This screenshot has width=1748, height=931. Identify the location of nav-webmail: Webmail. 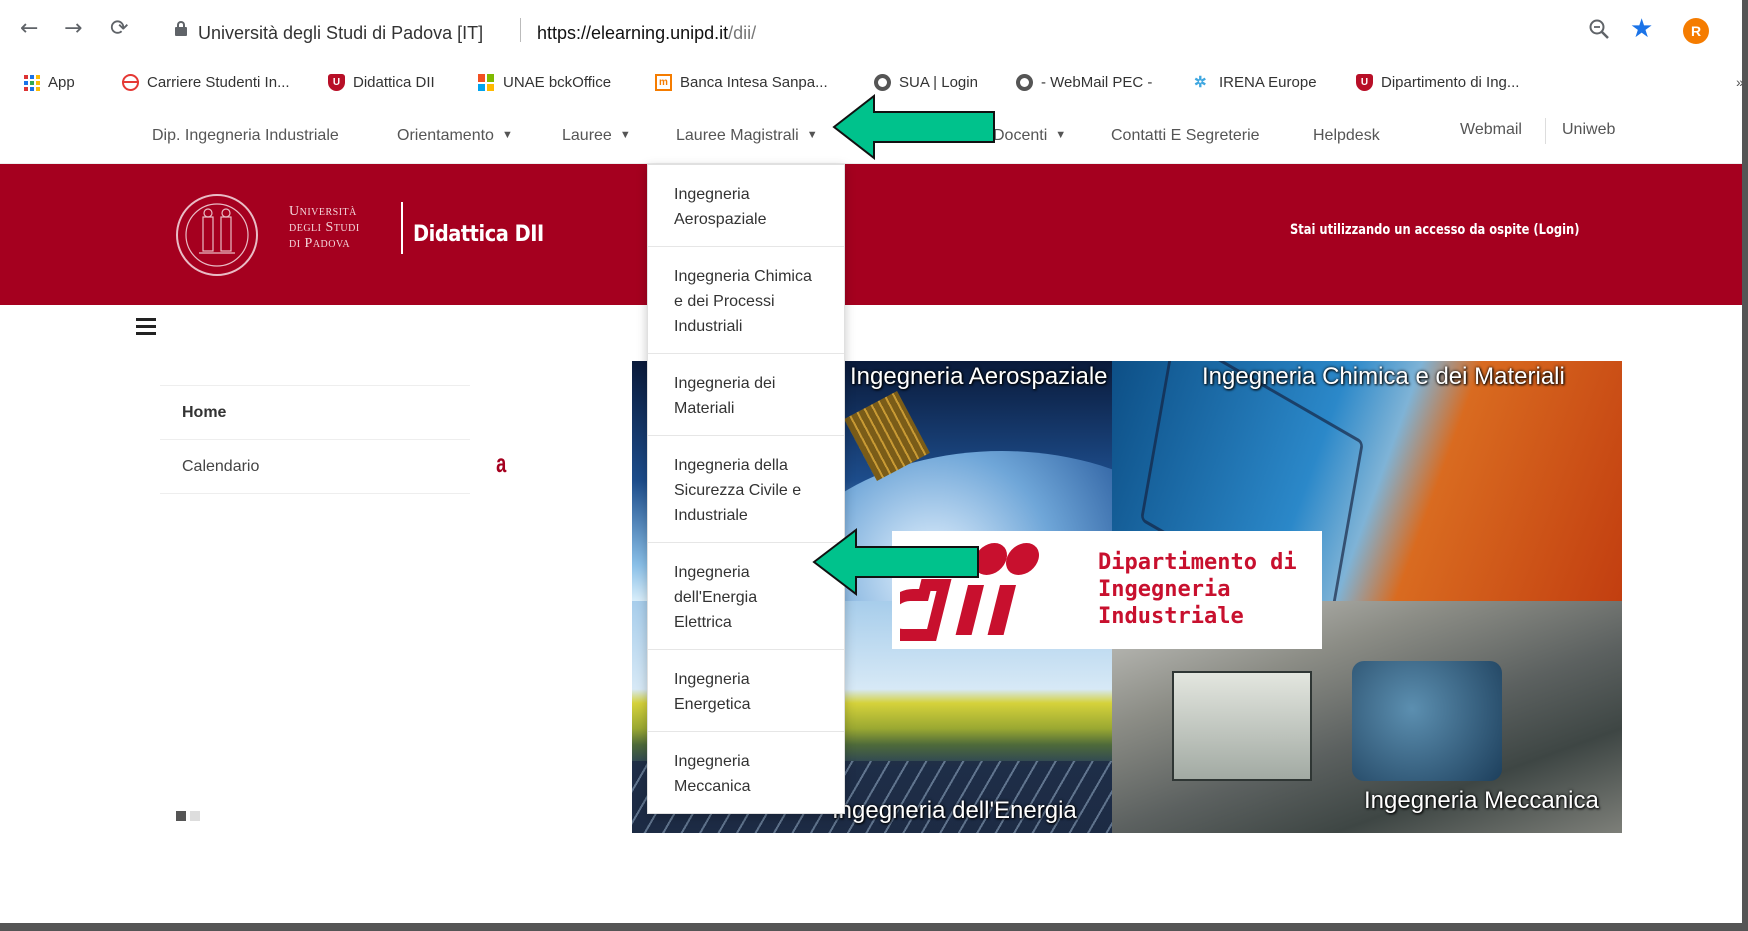
(1491, 130).